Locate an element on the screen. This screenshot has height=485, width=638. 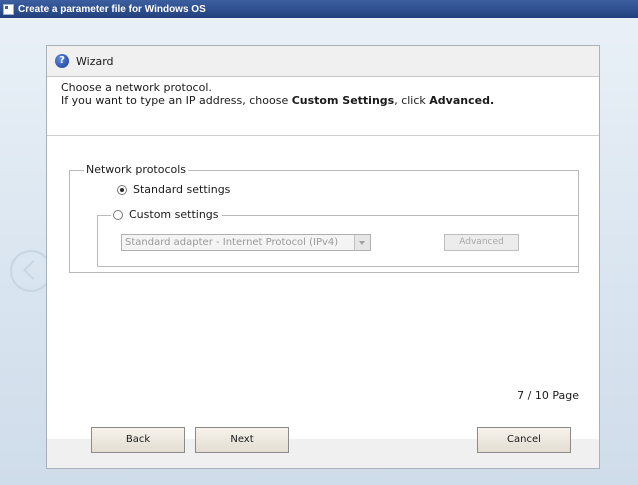
instruction-bold-advanced: Advanced. is located at coordinates (462, 100).